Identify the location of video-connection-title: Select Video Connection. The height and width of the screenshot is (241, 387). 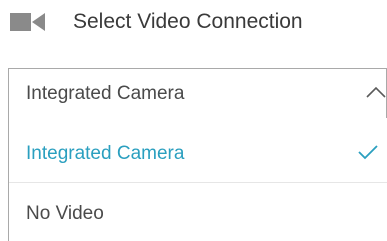
(188, 21).